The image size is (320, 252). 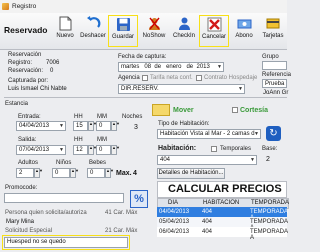 What do you see at coordinates (222, 224) in the screenshot?
I see `table-row: 05/04/2013 404 TEMPORADA A` at bounding box center [222, 224].